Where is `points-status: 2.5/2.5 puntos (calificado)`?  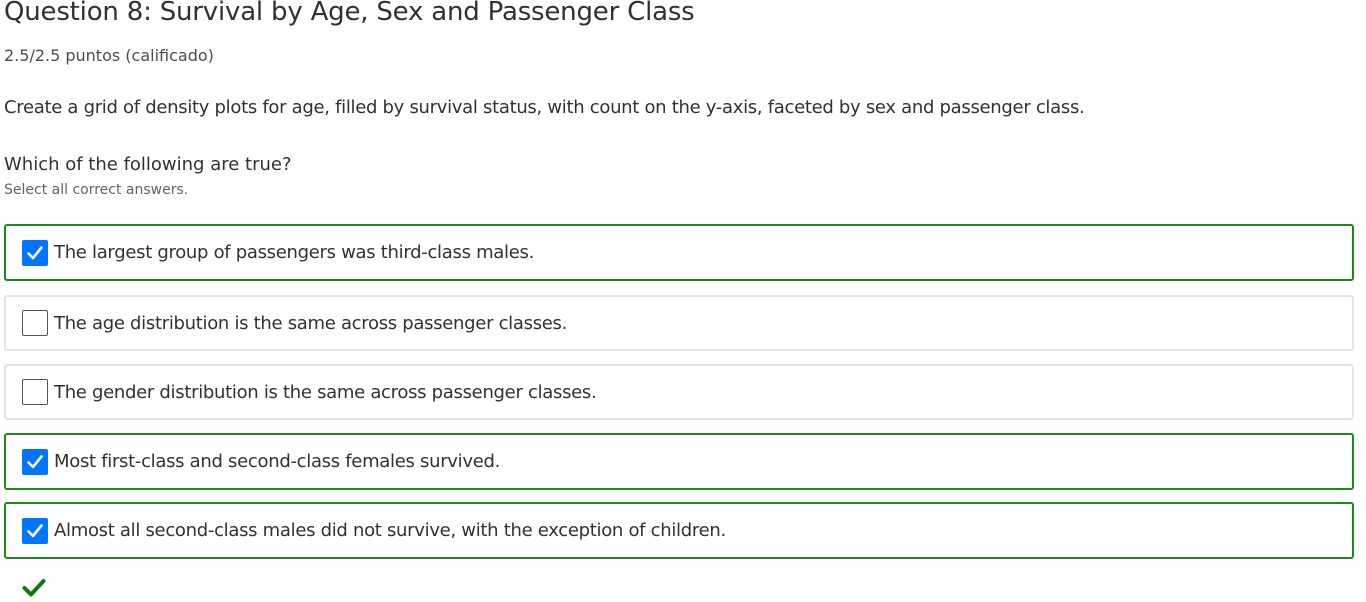
points-status: 2.5/2.5 puntos (calificado) is located at coordinates (109, 55).